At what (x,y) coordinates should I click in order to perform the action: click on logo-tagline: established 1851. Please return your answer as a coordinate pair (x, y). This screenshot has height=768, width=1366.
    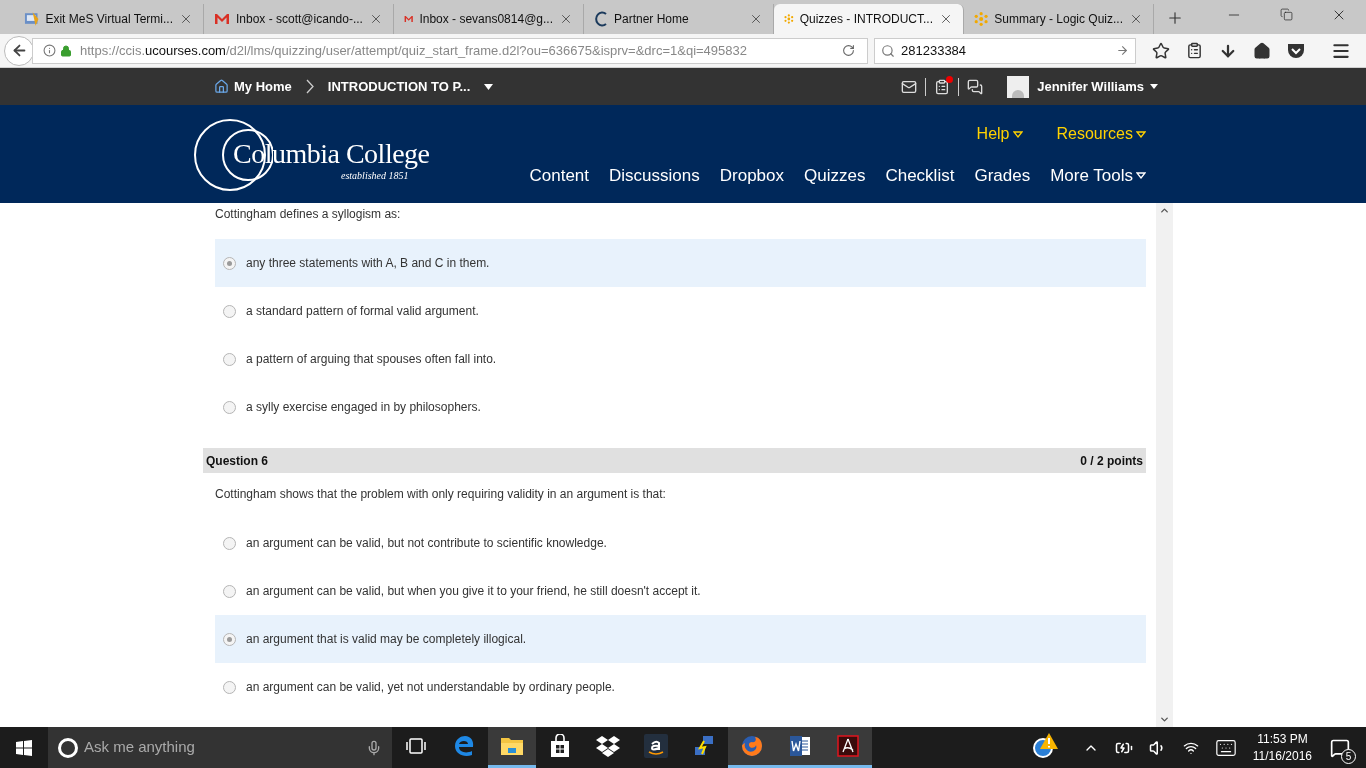
    Looking at the image, I should click on (375, 176).